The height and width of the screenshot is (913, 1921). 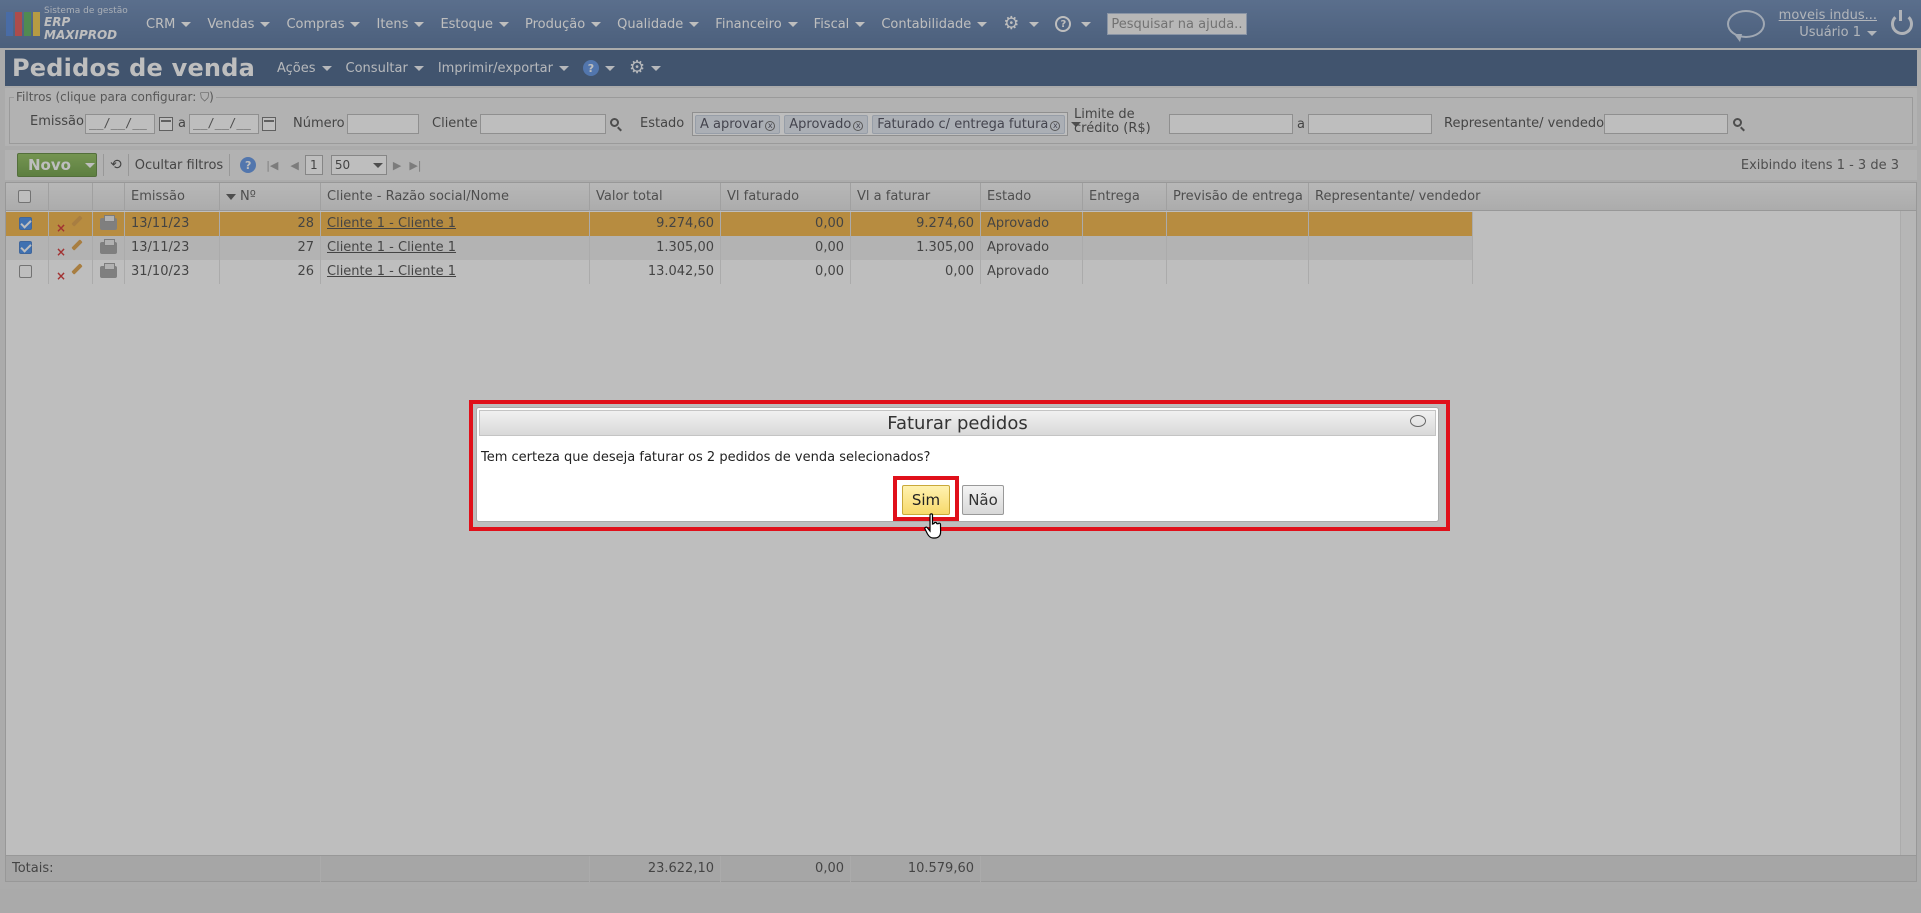 What do you see at coordinates (957, 423) in the screenshot?
I see `dialog-title: Faturar pedidos` at bounding box center [957, 423].